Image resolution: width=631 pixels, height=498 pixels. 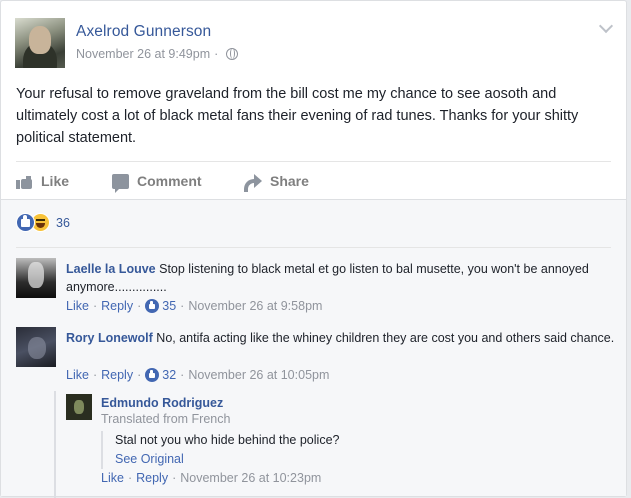 What do you see at coordinates (152, 478) in the screenshot?
I see `reply-reply-link: Reply` at bounding box center [152, 478].